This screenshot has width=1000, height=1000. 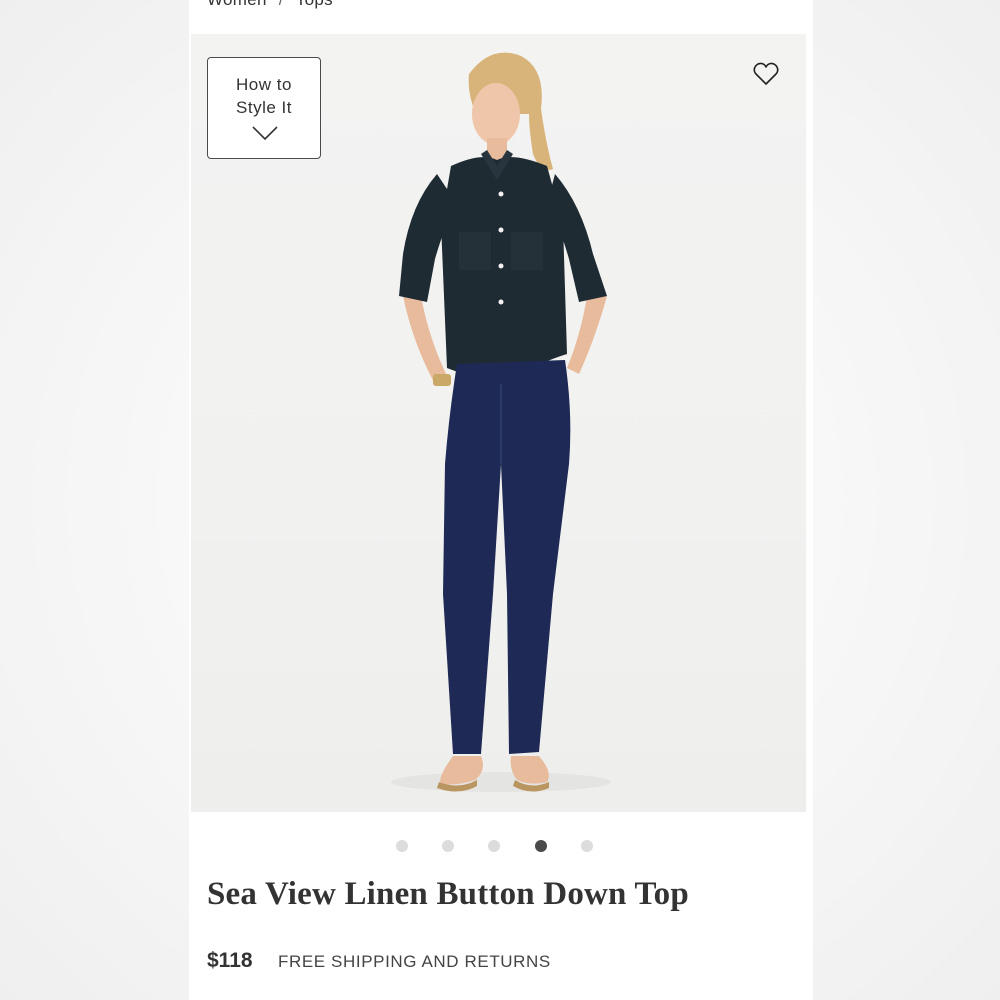 I want to click on right-forearm, so click(x=587, y=335).